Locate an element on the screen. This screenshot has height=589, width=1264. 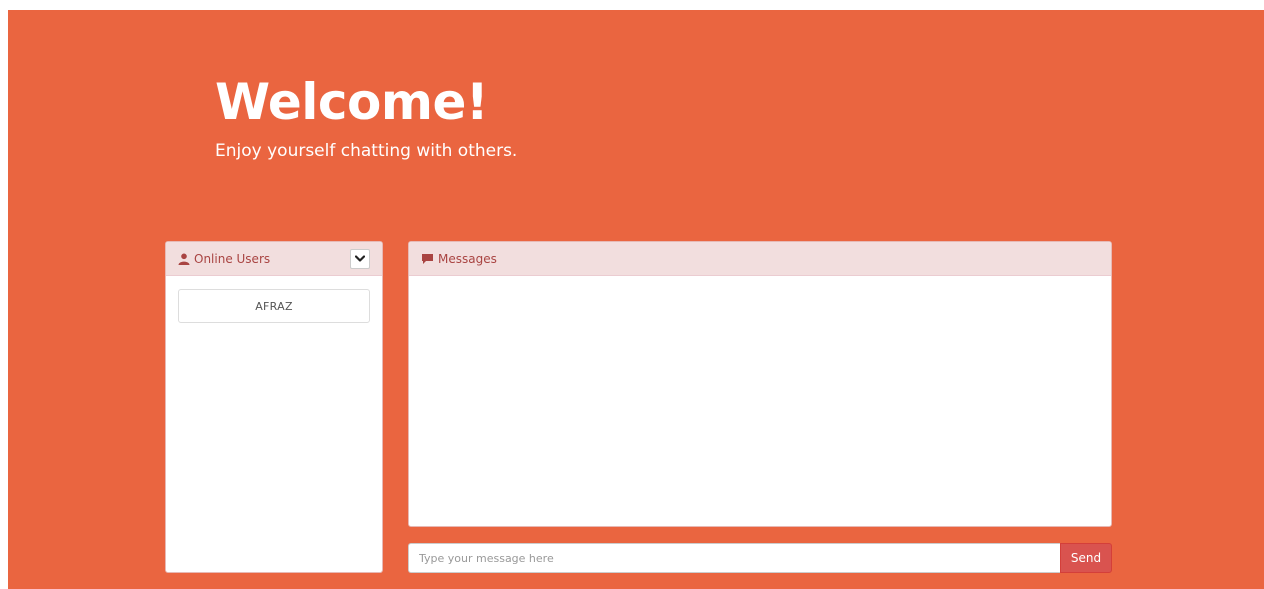
comment-icon is located at coordinates (427, 259).